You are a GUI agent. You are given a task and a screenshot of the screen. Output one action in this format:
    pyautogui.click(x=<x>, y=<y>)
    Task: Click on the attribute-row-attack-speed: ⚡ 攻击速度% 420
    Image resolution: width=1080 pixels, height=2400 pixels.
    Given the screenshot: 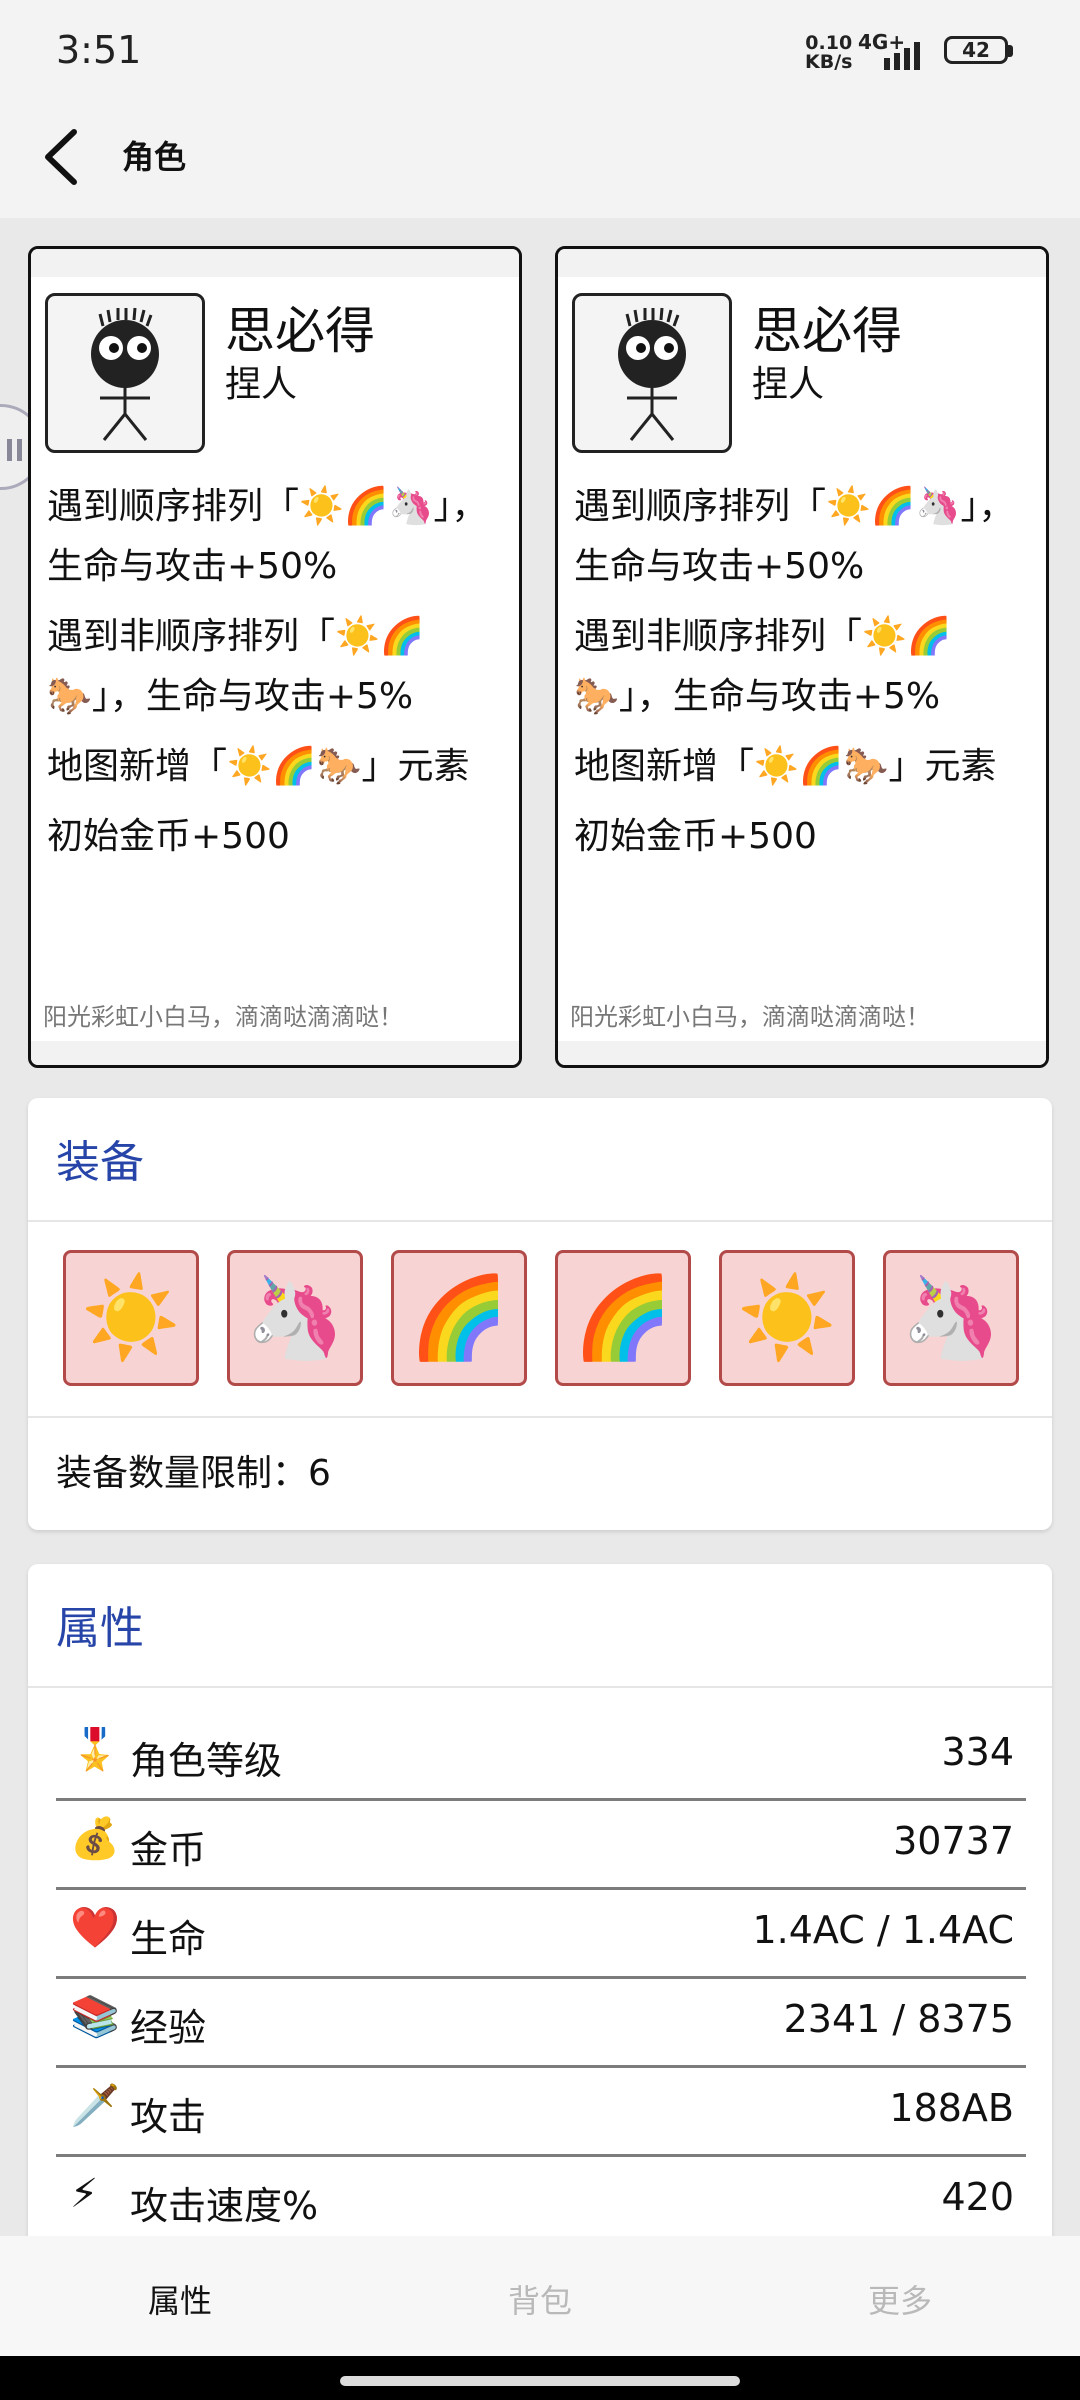 What is the action you would take?
    pyautogui.click(x=541, y=2201)
    